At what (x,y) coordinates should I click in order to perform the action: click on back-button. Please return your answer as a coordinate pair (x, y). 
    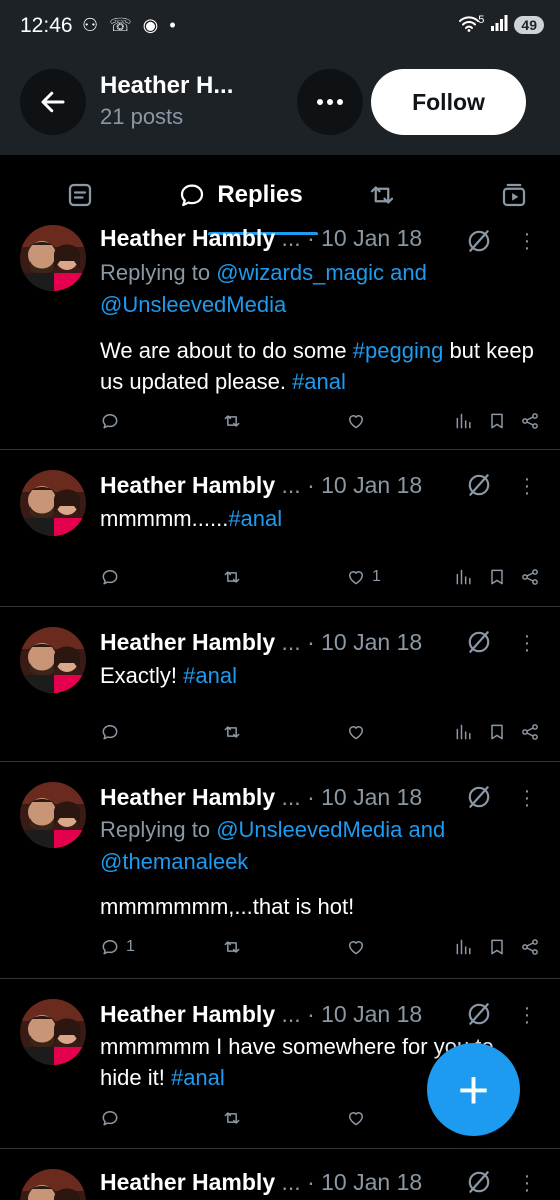
    Looking at the image, I should click on (53, 102).